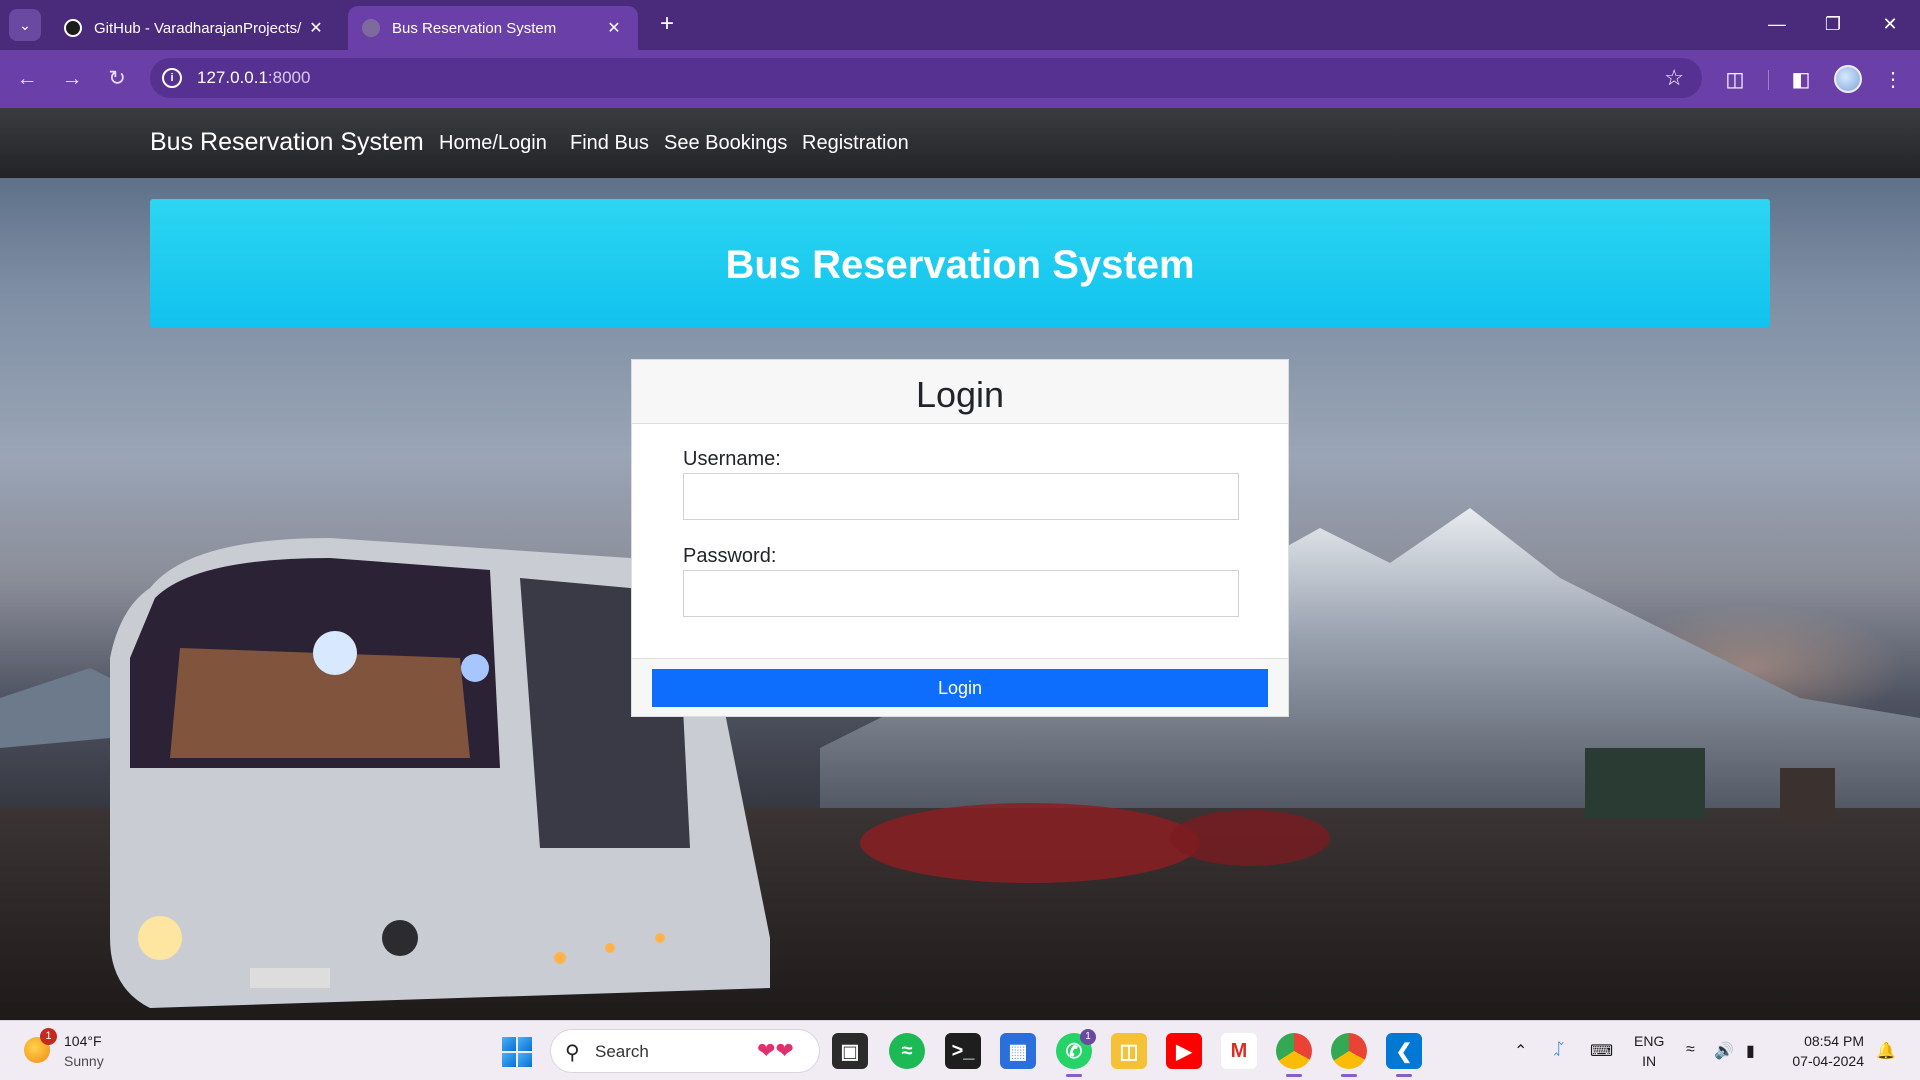  I want to click on tab-github: GitHub - VaradharajanProjects/ ✕, so click(195, 28).